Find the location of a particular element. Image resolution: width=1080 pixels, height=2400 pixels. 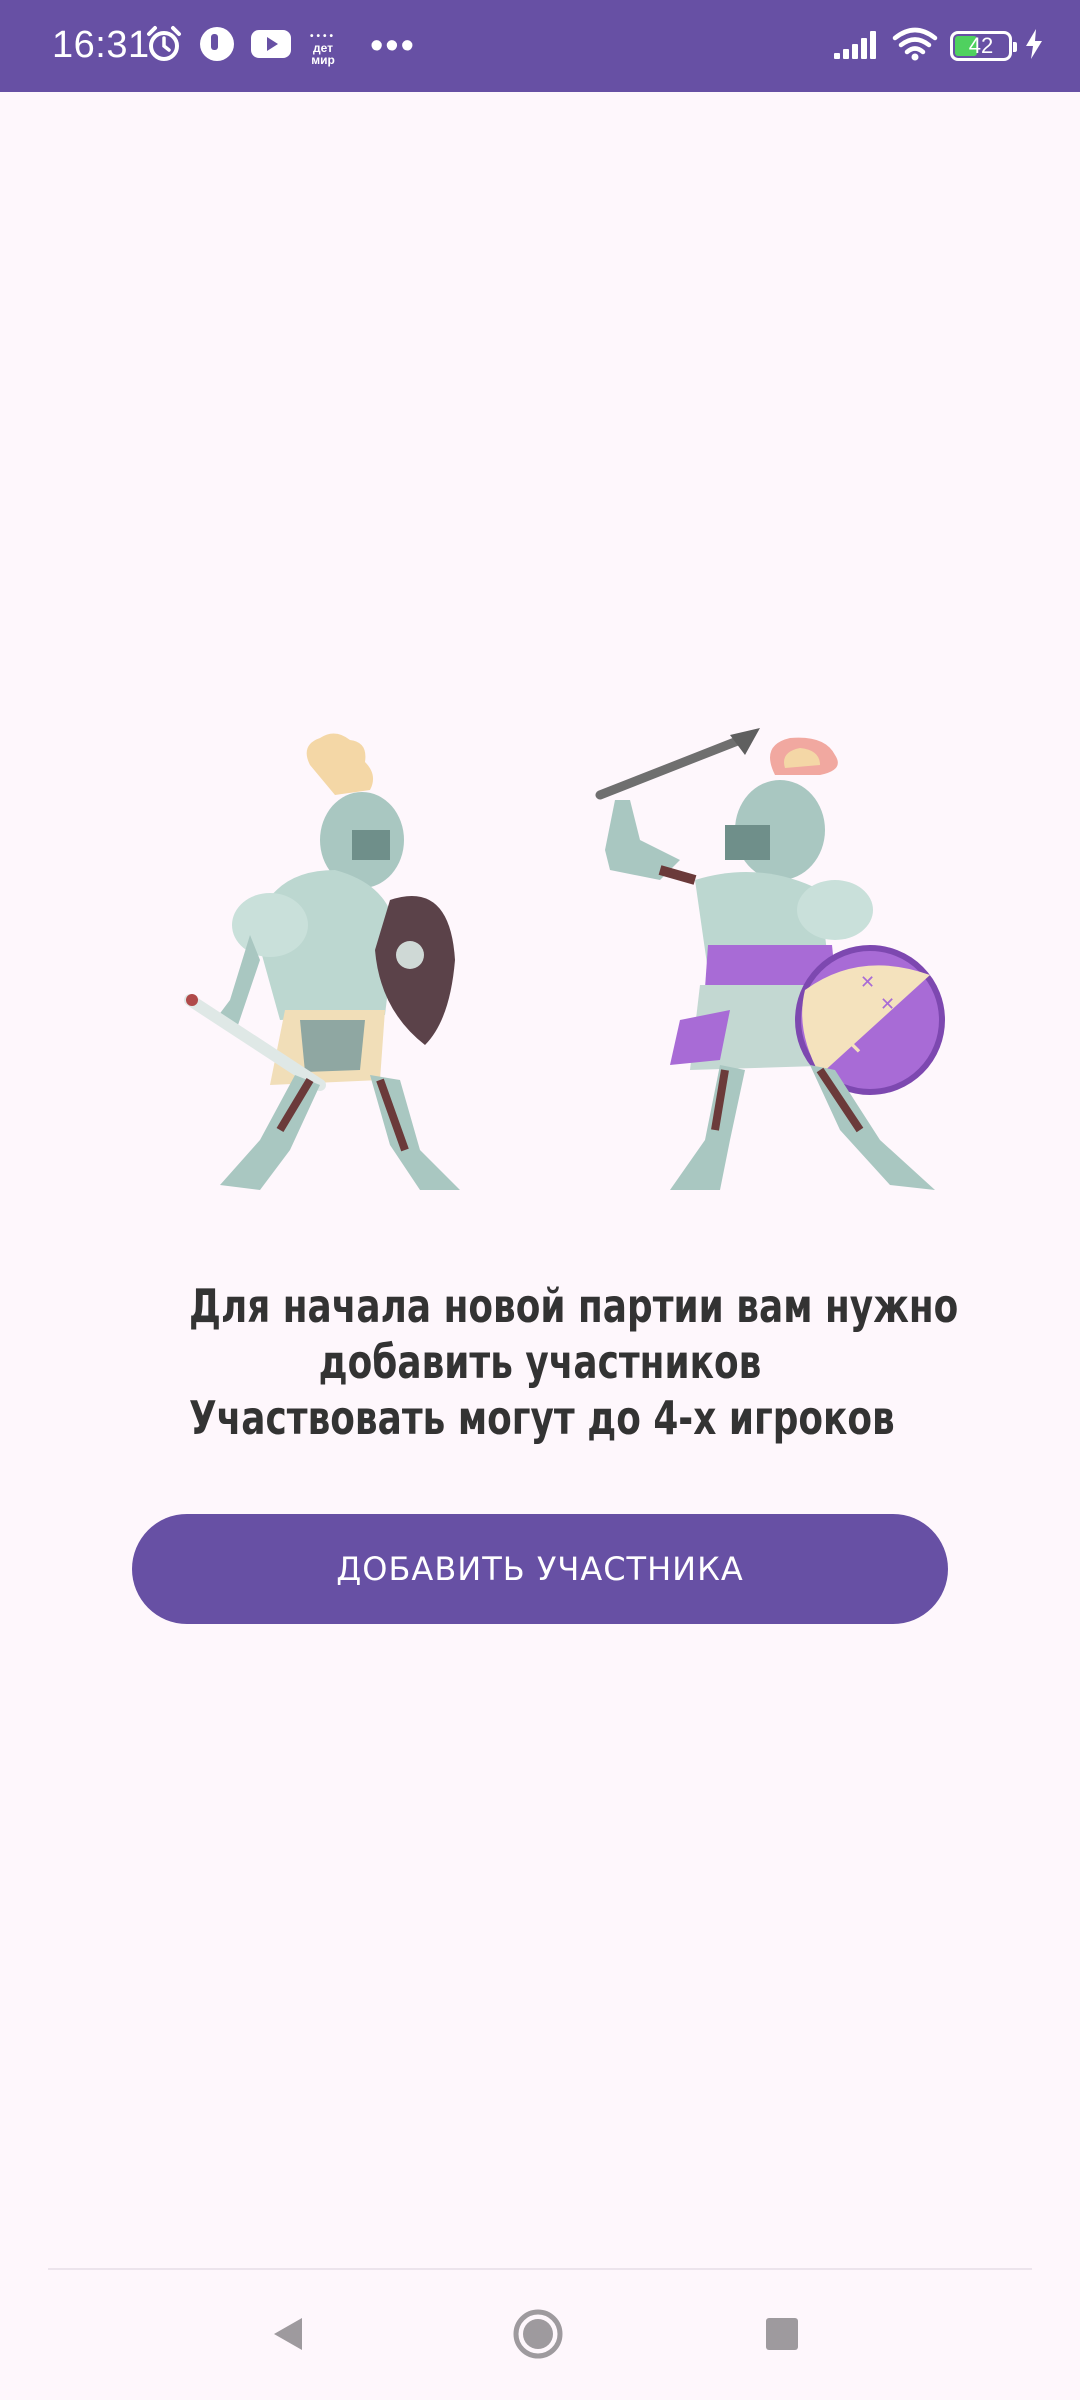

recents-button is located at coordinates (782, 2336).